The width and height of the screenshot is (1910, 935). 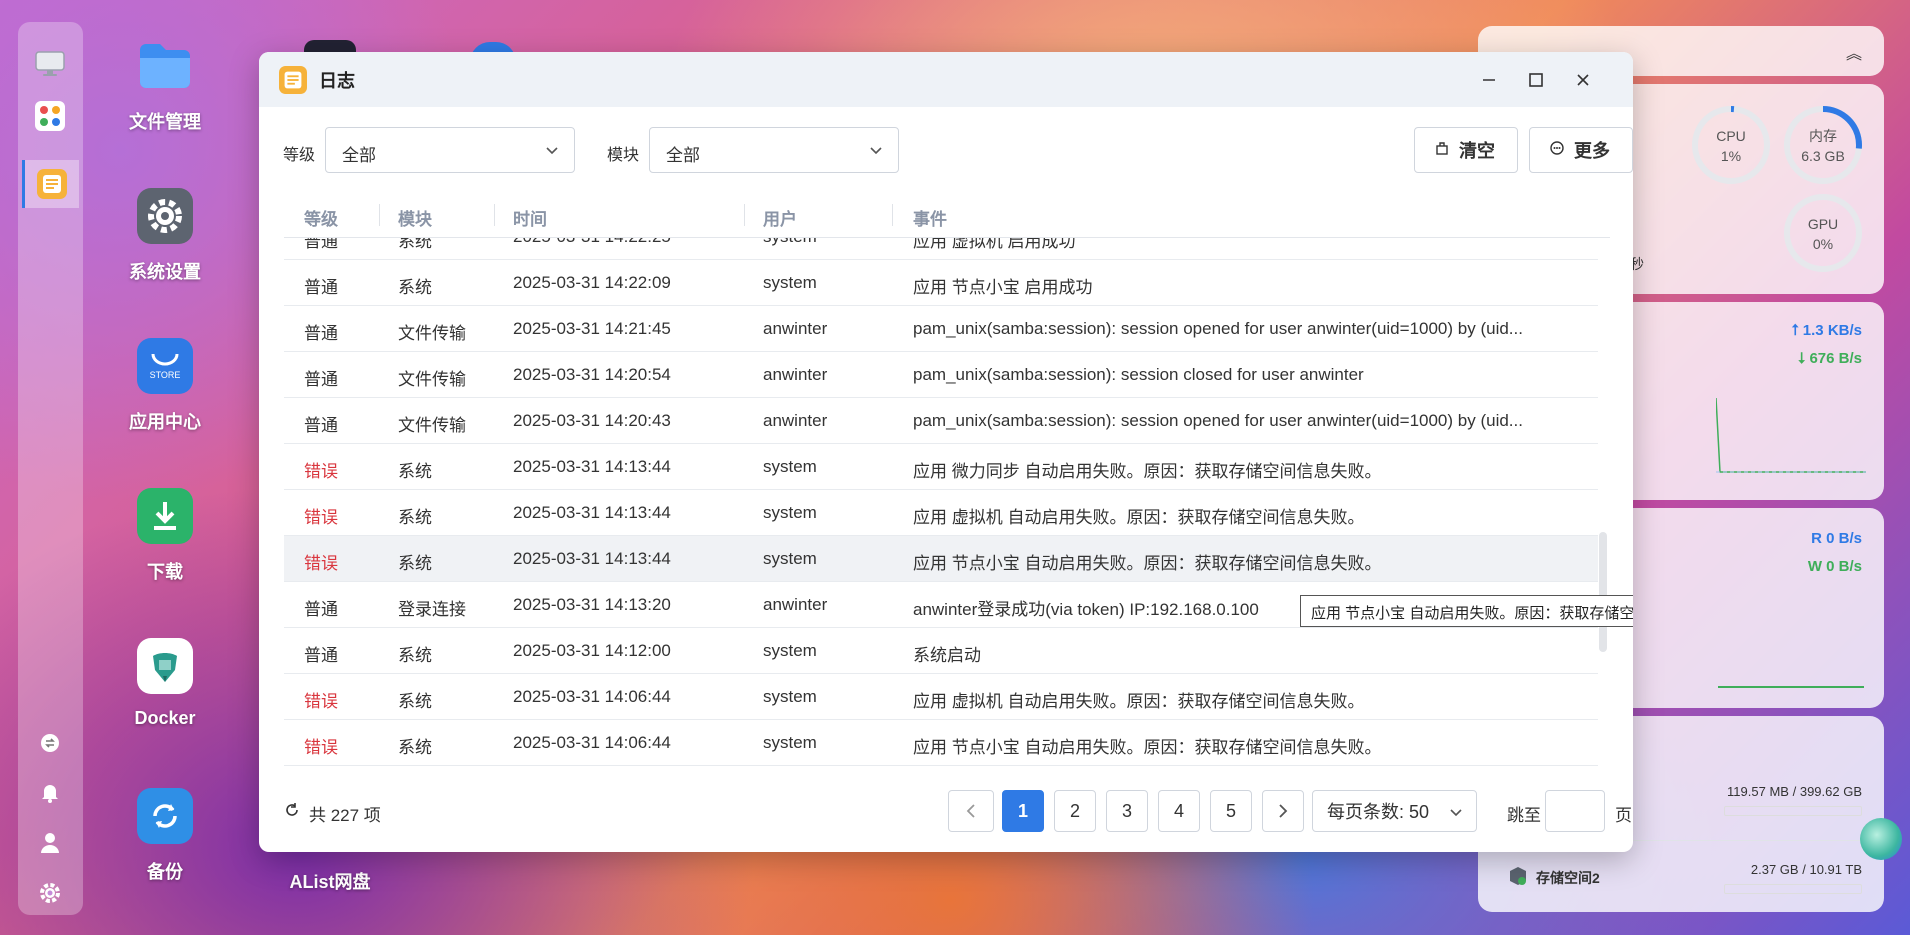 What do you see at coordinates (50, 743) in the screenshot?
I see `switch-icon` at bounding box center [50, 743].